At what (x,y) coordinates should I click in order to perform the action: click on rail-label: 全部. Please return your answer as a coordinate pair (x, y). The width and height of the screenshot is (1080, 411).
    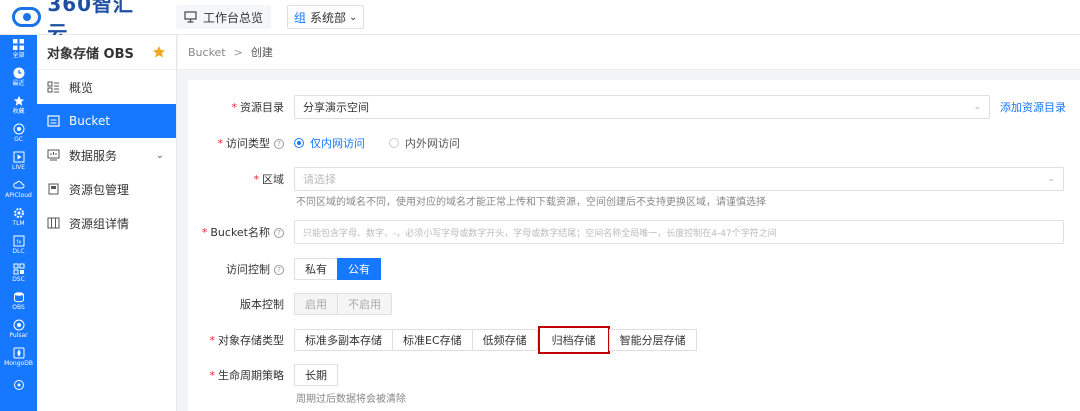
    Looking at the image, I should click on (18, 55).